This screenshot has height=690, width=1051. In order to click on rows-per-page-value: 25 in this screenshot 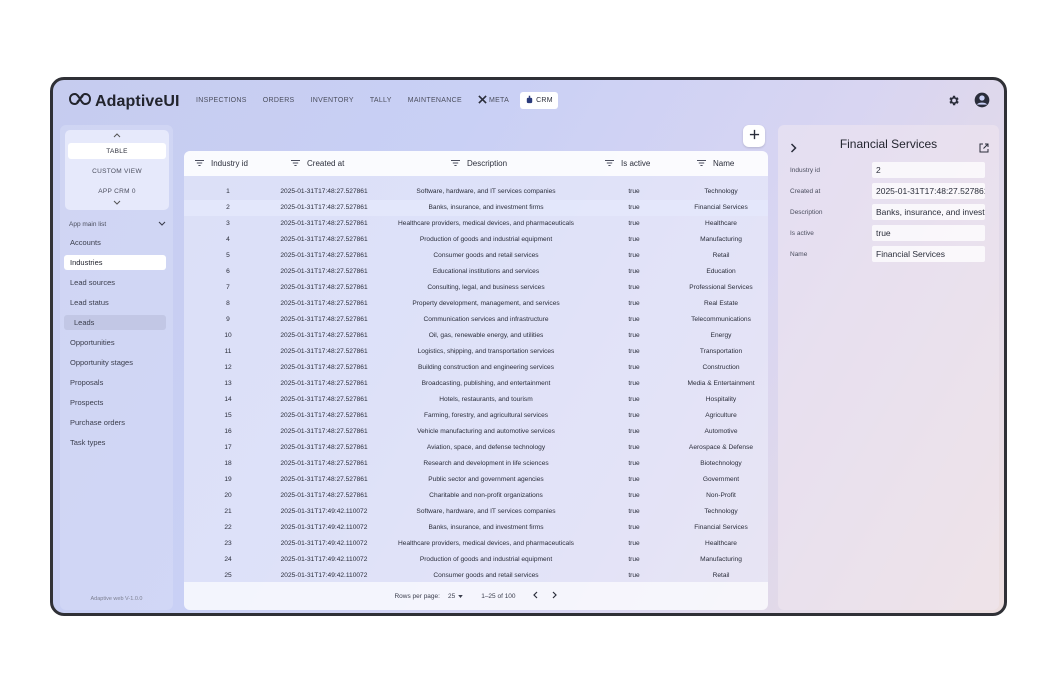, I will do `click(451, 596)`.